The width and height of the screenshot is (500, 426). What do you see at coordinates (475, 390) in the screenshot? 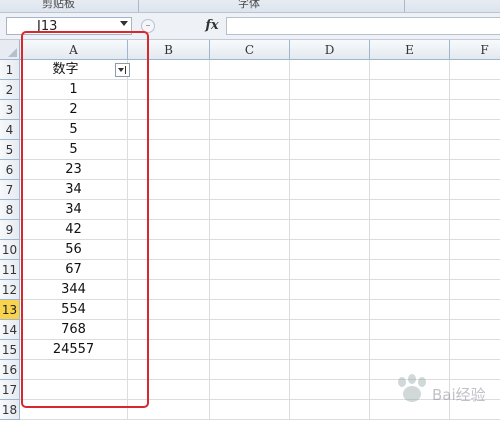
I see `cell-f17` at bounding box center [475, 390].